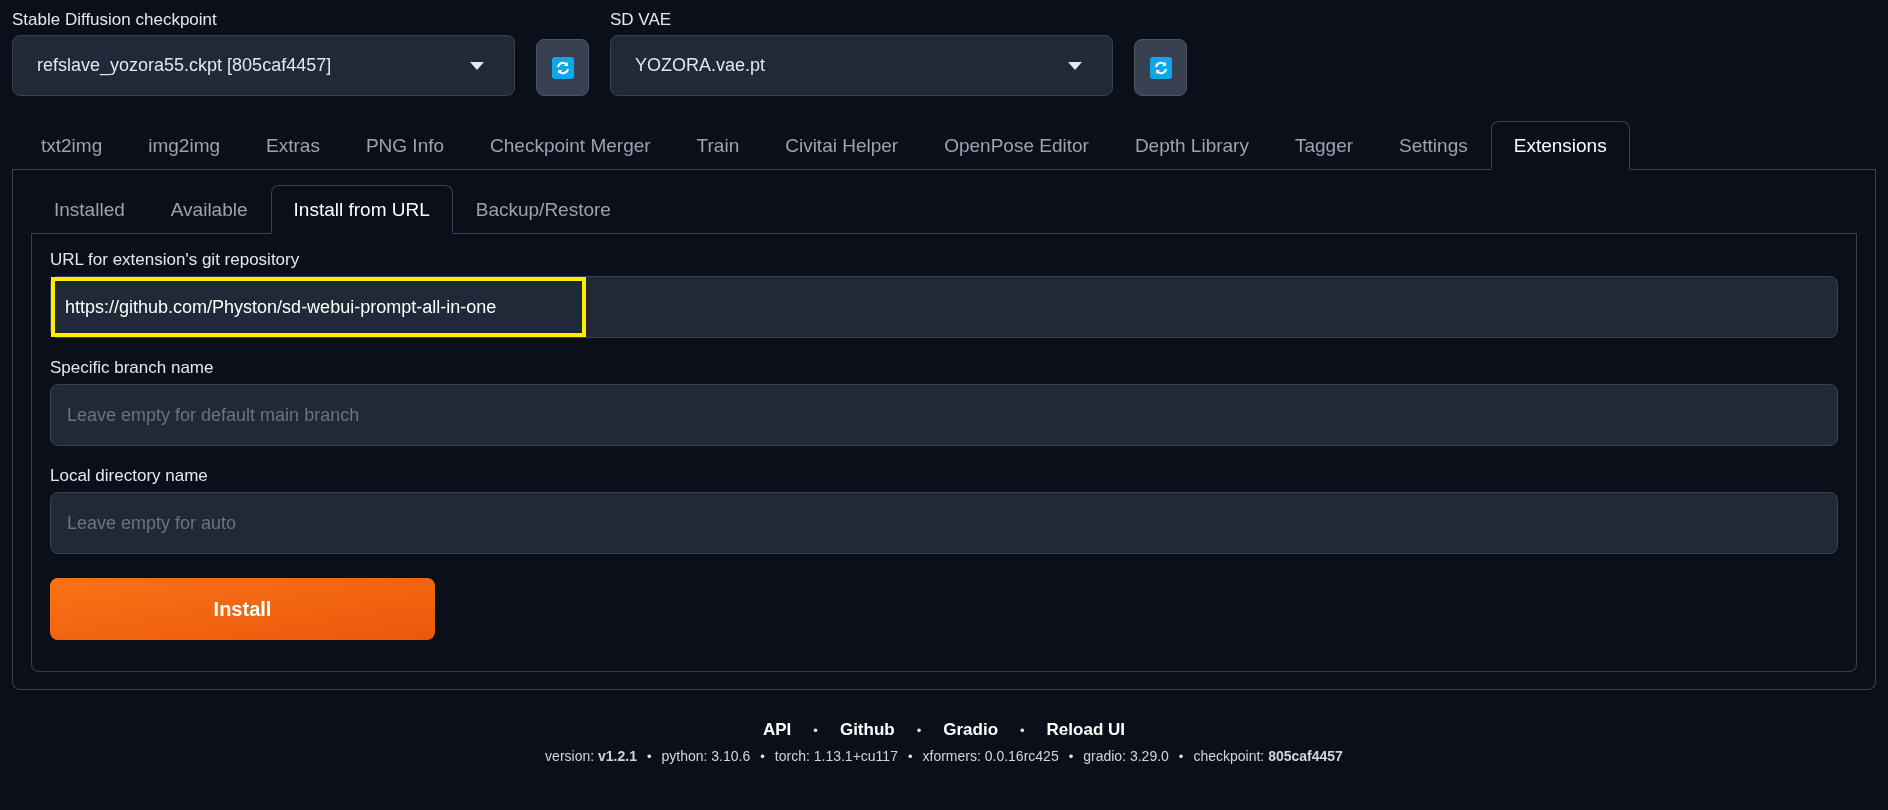 The image size is (1888, 810). What do you see at coordinates (842, 145) in the screenshot?
I see `main-tab: Civitai Helper` at bounding box center [842, 145].